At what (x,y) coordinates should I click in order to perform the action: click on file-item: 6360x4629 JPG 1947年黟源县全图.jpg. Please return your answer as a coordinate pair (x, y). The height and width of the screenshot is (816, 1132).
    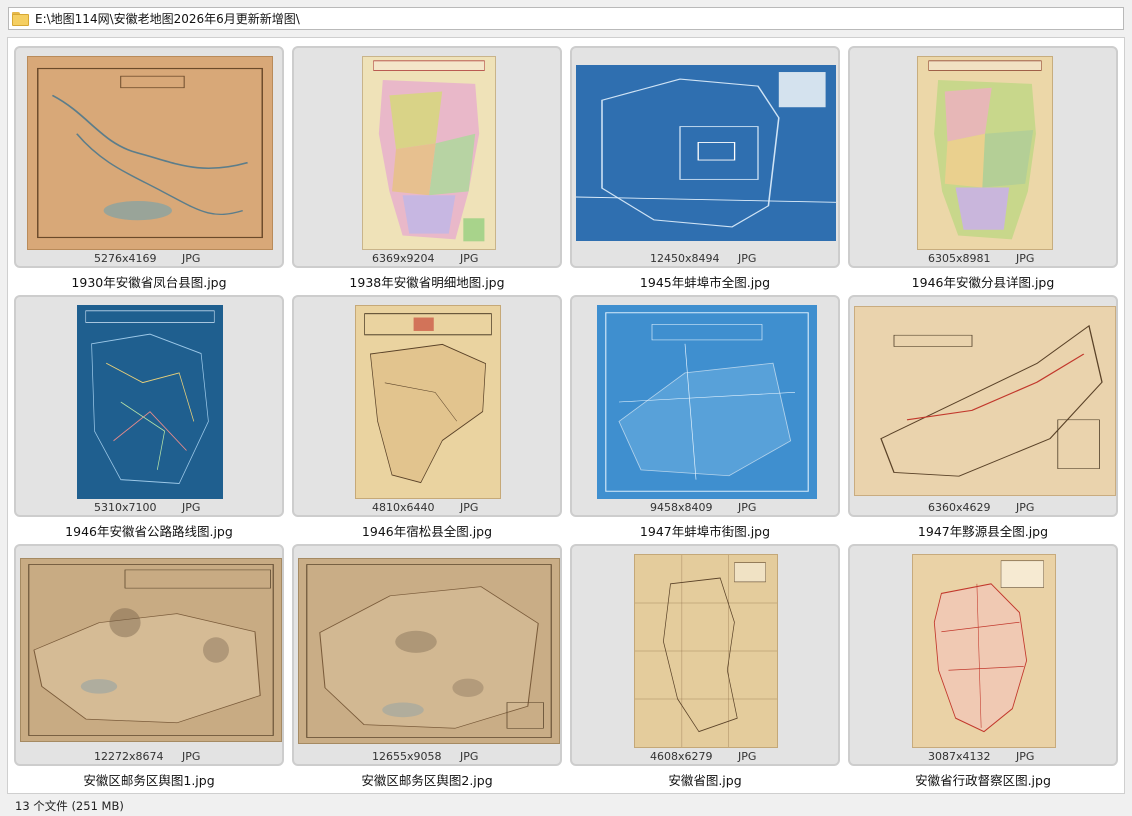
    Looking at the image, I should click on (983, 417).